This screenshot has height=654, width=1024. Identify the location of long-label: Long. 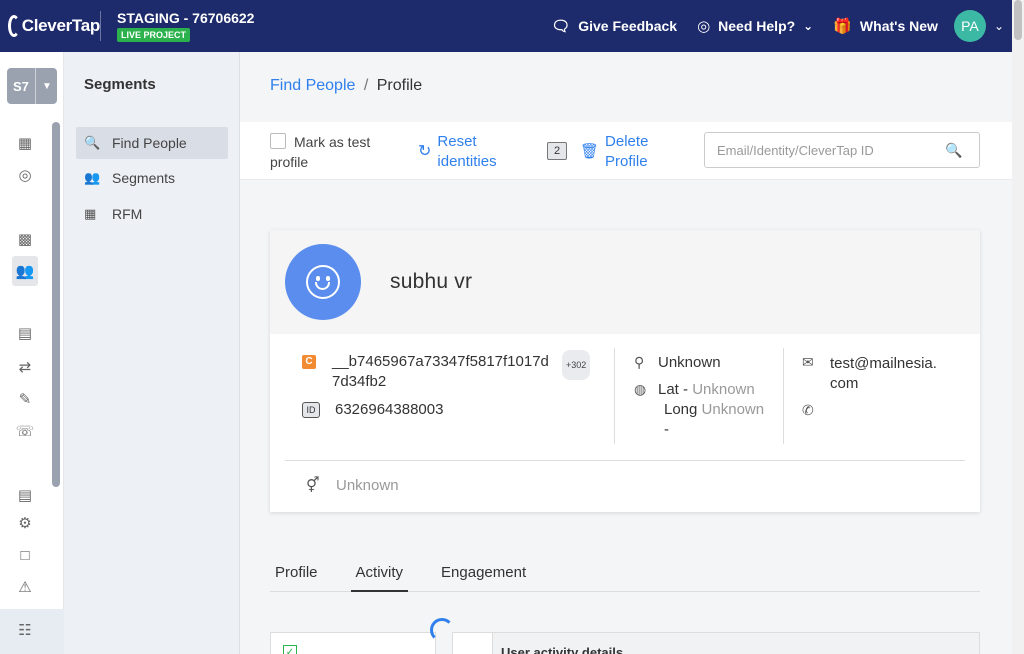
(681, 409).